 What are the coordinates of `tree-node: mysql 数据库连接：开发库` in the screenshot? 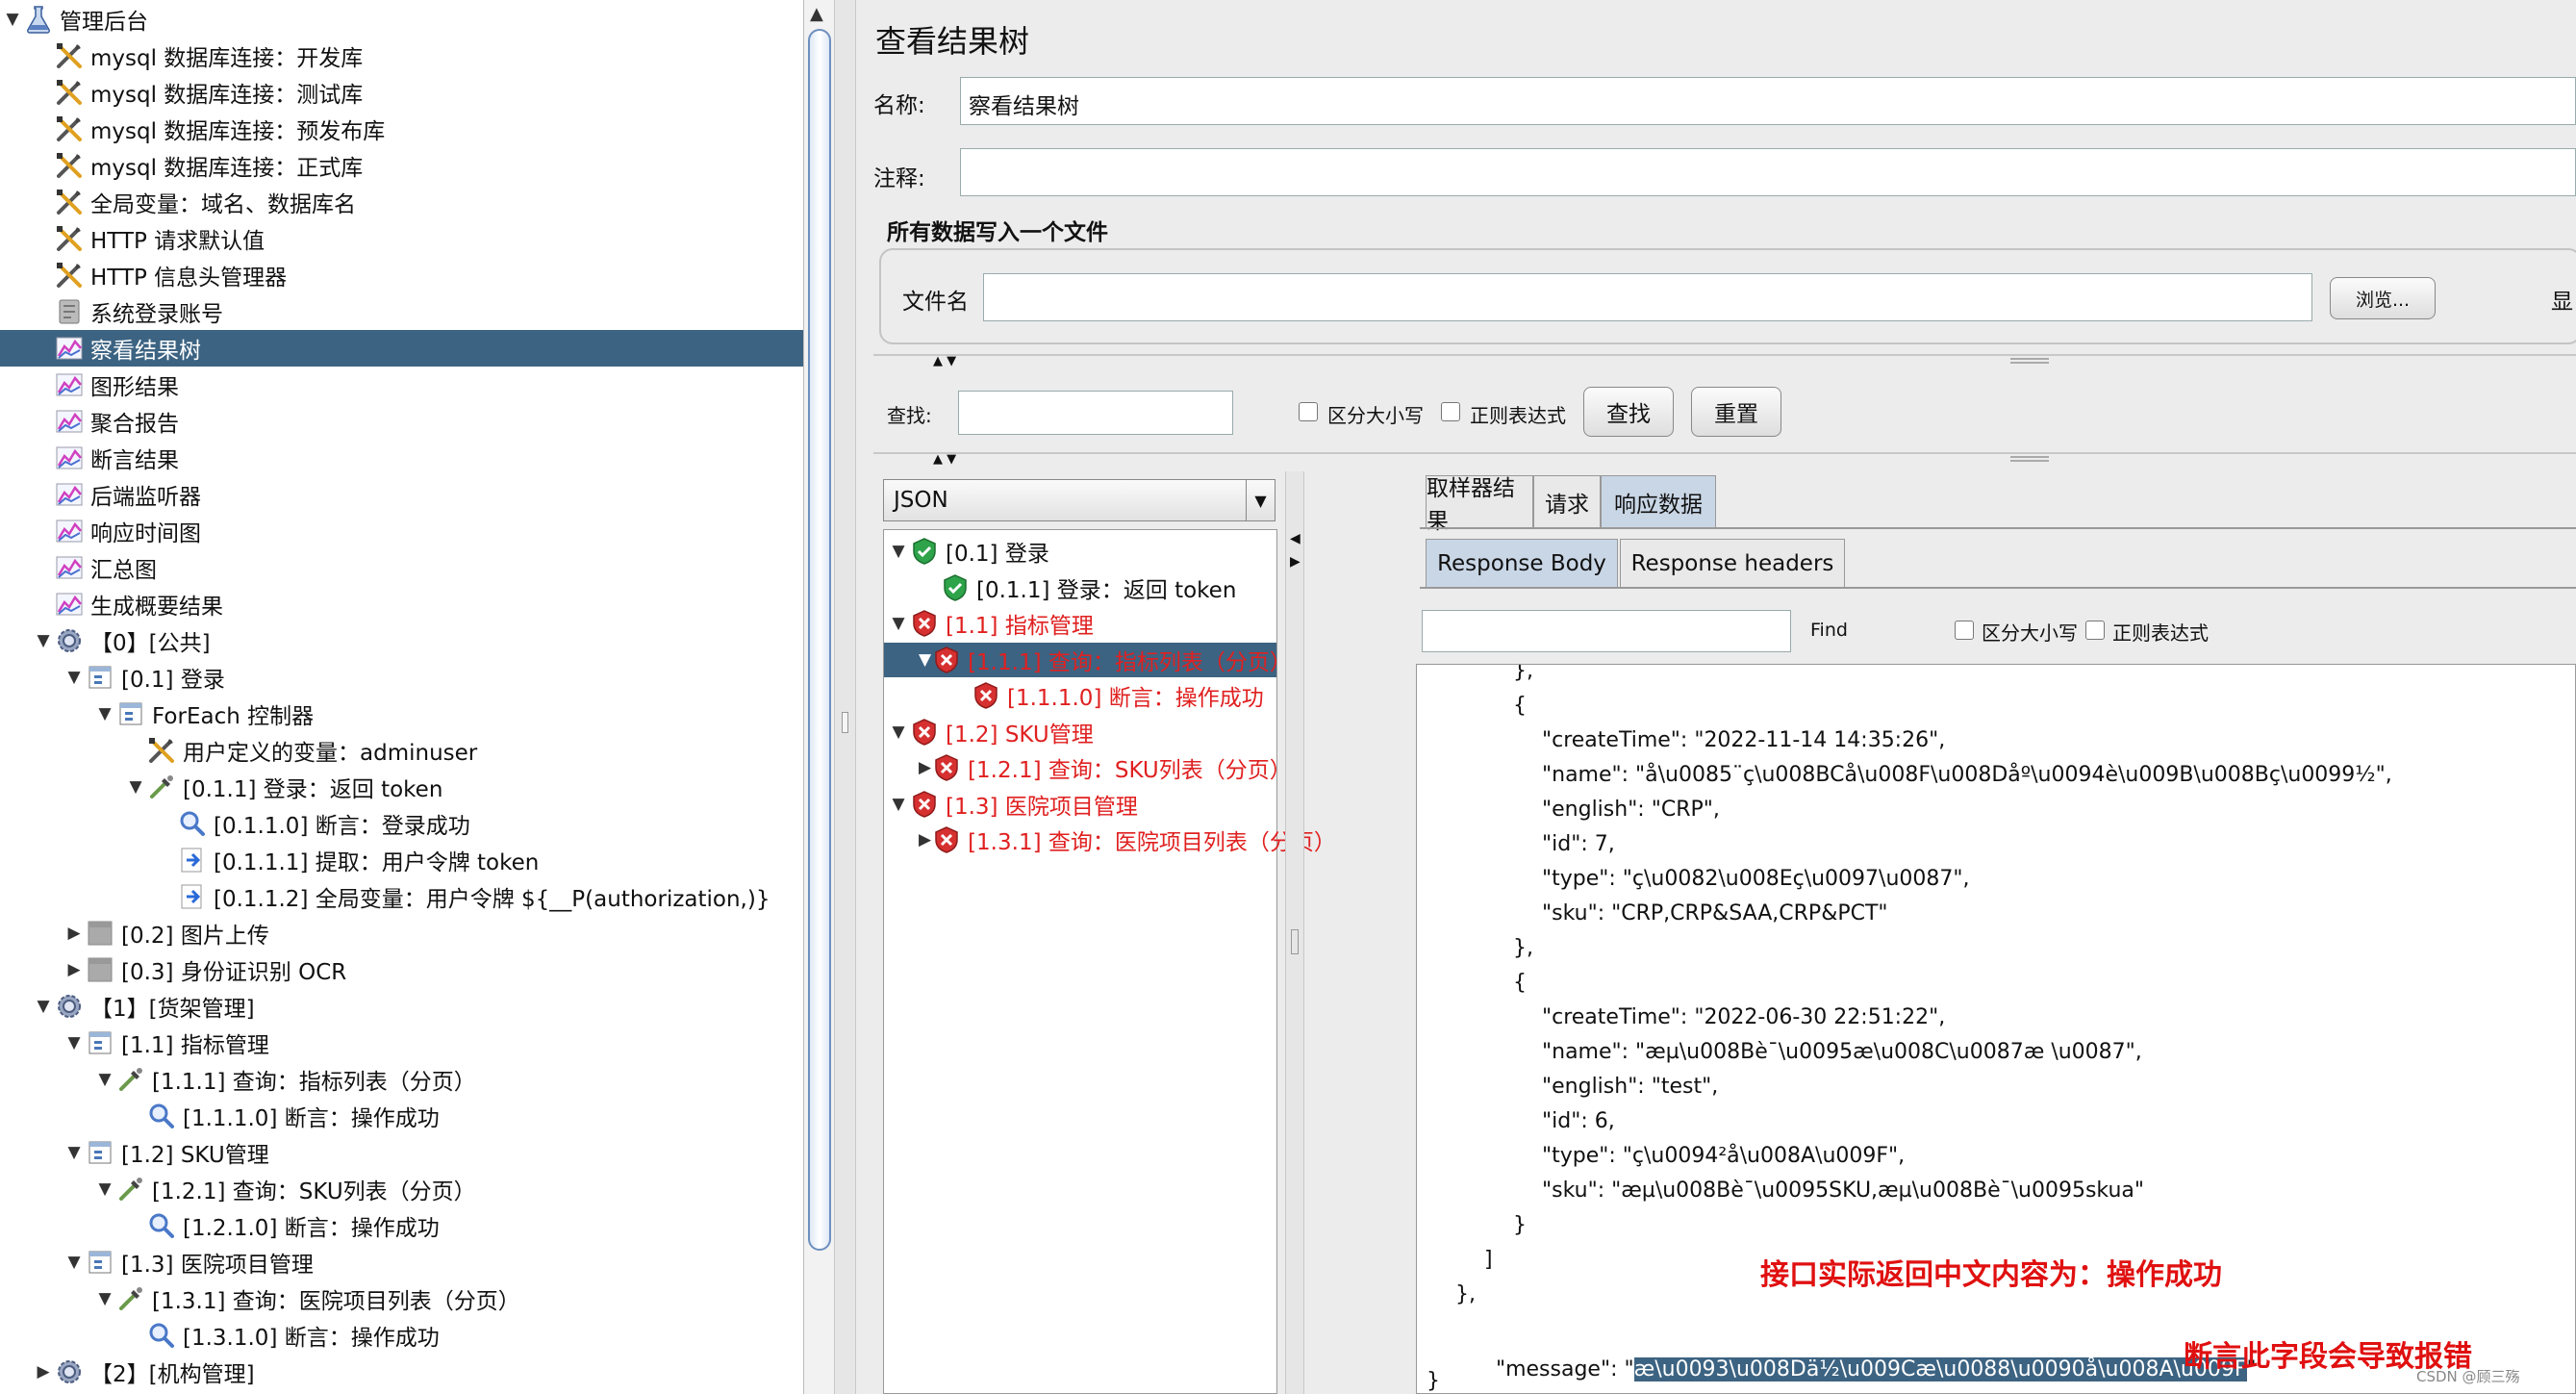 It's located at (401, 56).